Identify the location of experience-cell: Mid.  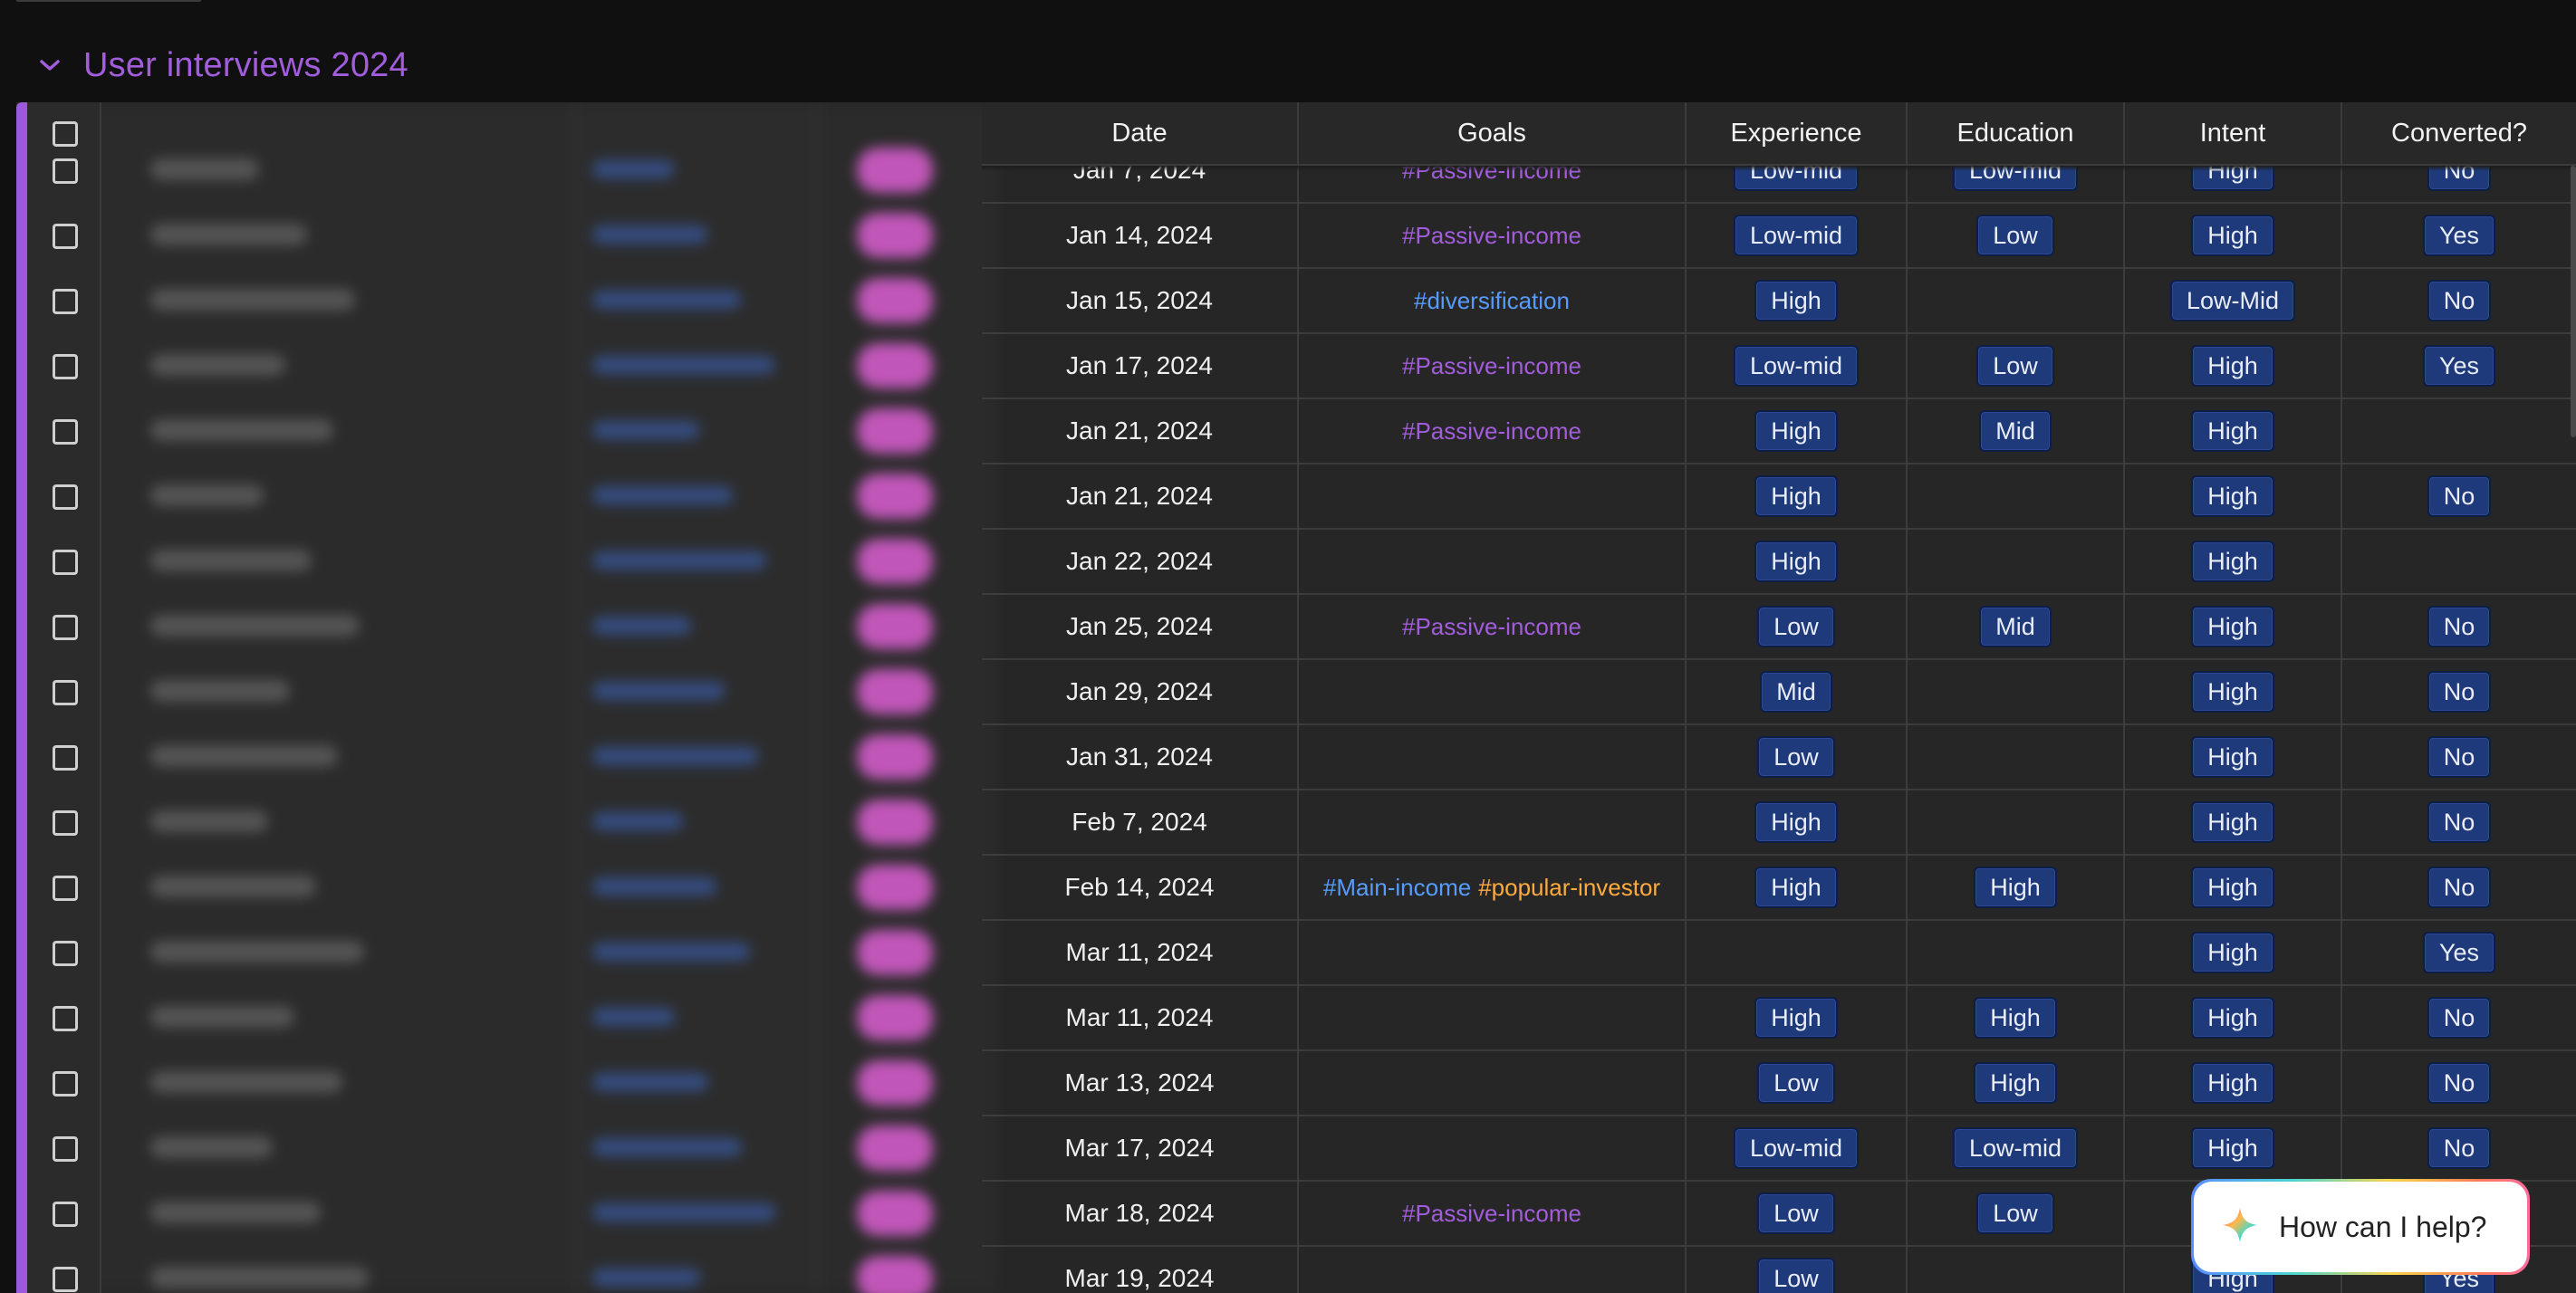
(1797, 691).